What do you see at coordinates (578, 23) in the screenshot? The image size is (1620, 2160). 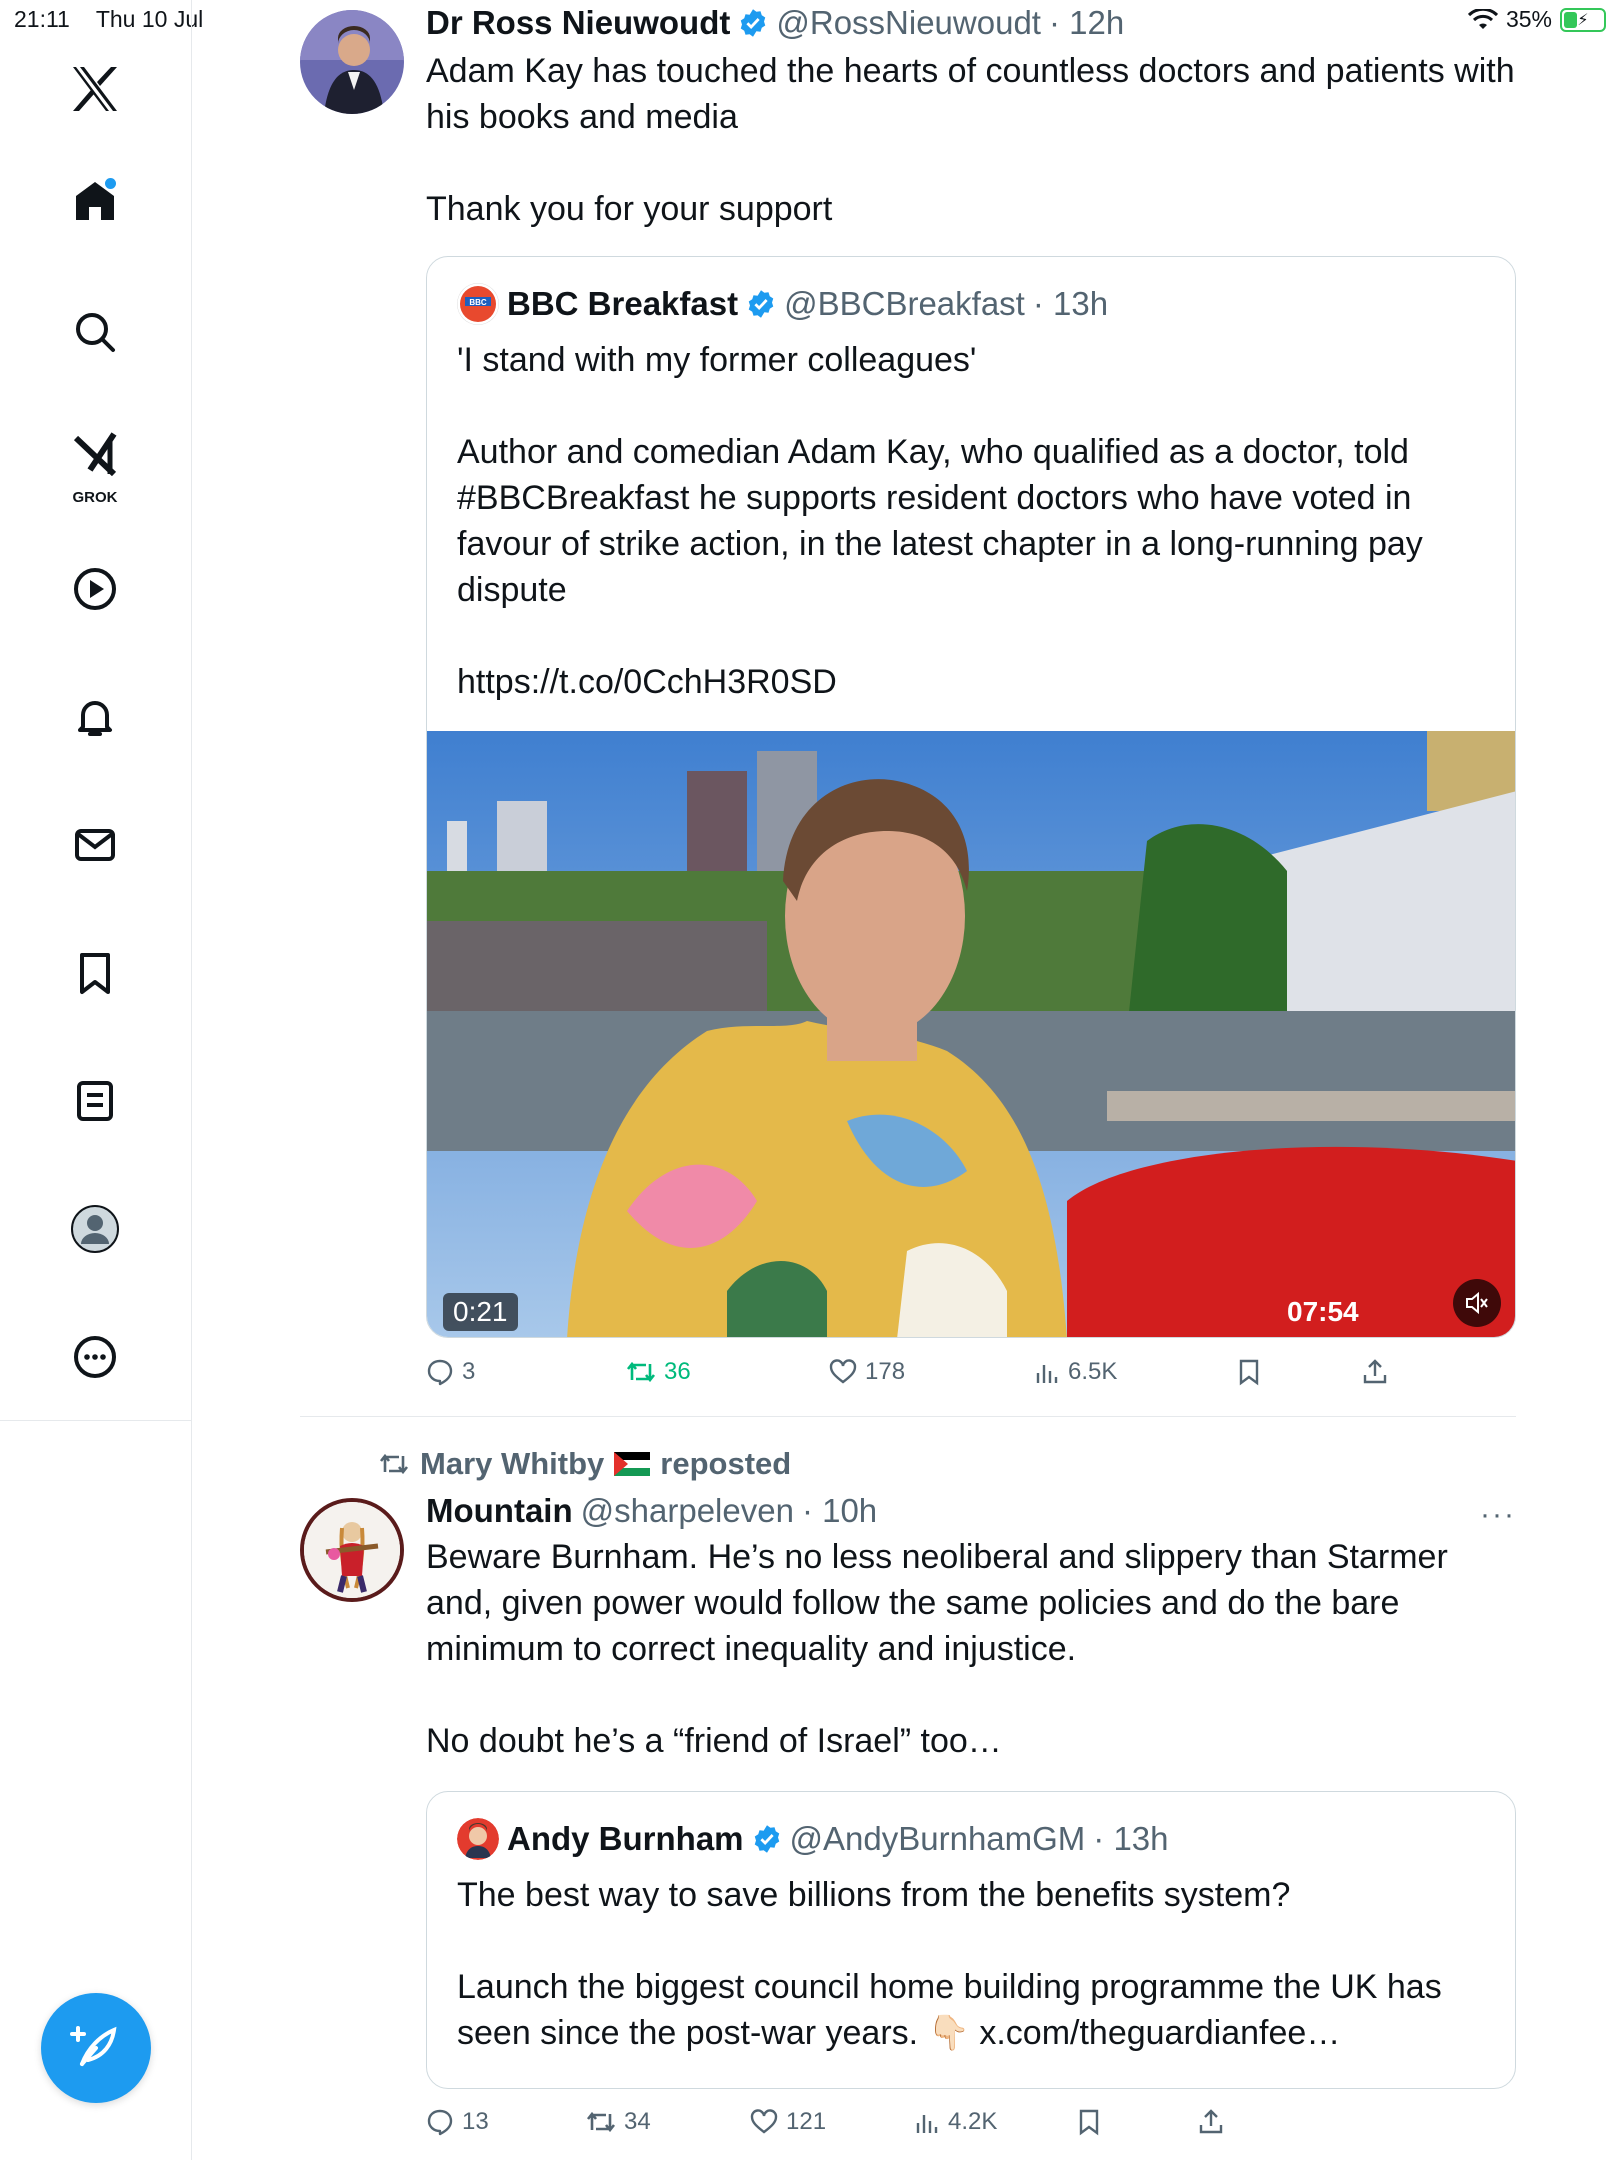 I see `author-name: Dr Ross Nieuwoudt` at bounding box center [578, 23].